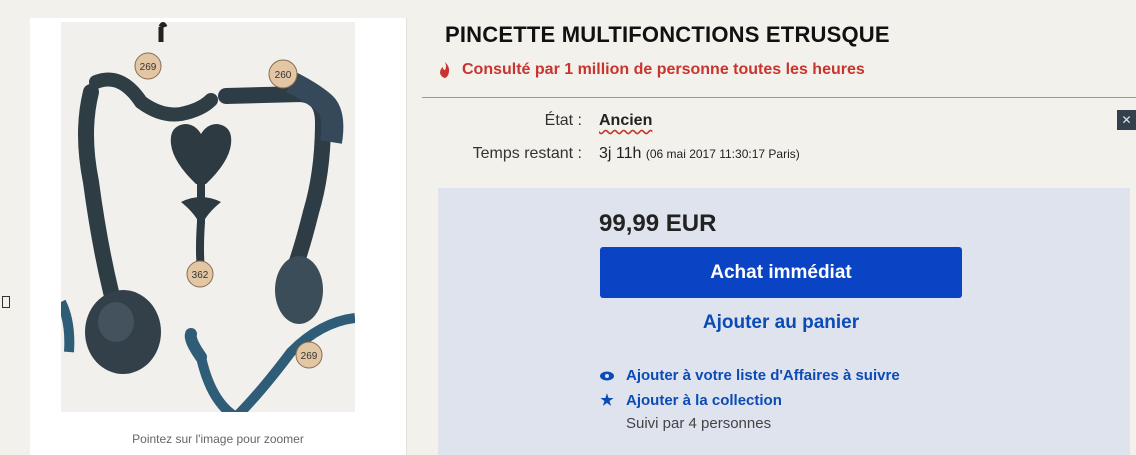 The width and height of the screenshot is (1136, 455). I want to click on photo-tag-1: 269, so click(148, 66).